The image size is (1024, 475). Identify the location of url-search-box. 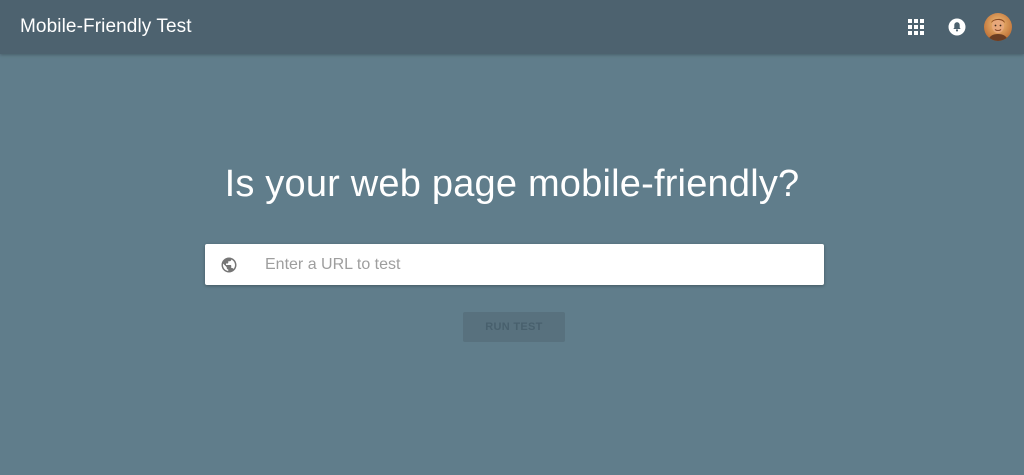
(514, 264).